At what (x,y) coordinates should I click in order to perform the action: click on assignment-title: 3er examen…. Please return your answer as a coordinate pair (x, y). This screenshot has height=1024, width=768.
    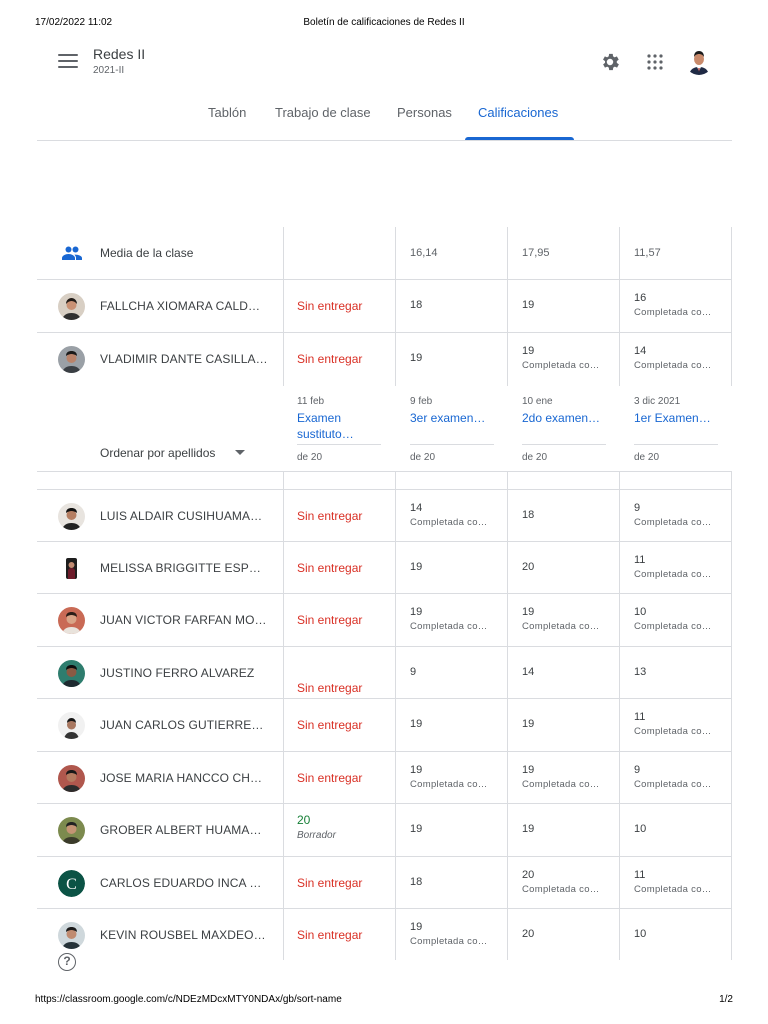
    Looking at the image, I should click on (452, 426).